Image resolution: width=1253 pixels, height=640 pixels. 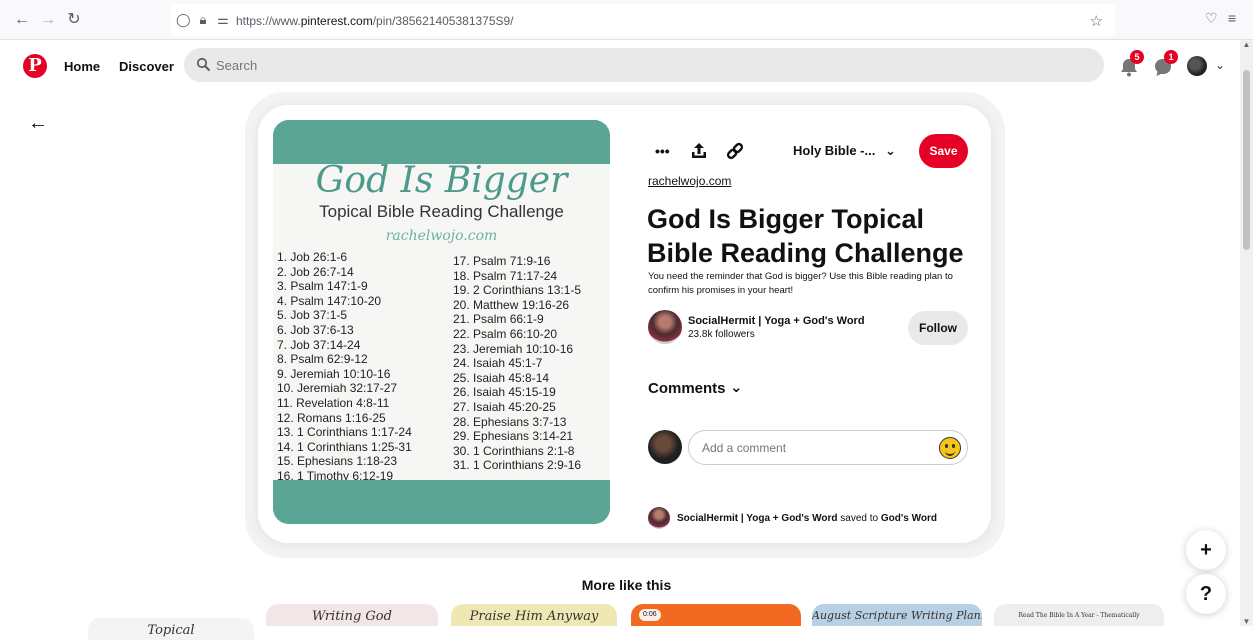 I want to click on reading-item: 8. Psalm 62:9-12, so click(x=322, y=359).